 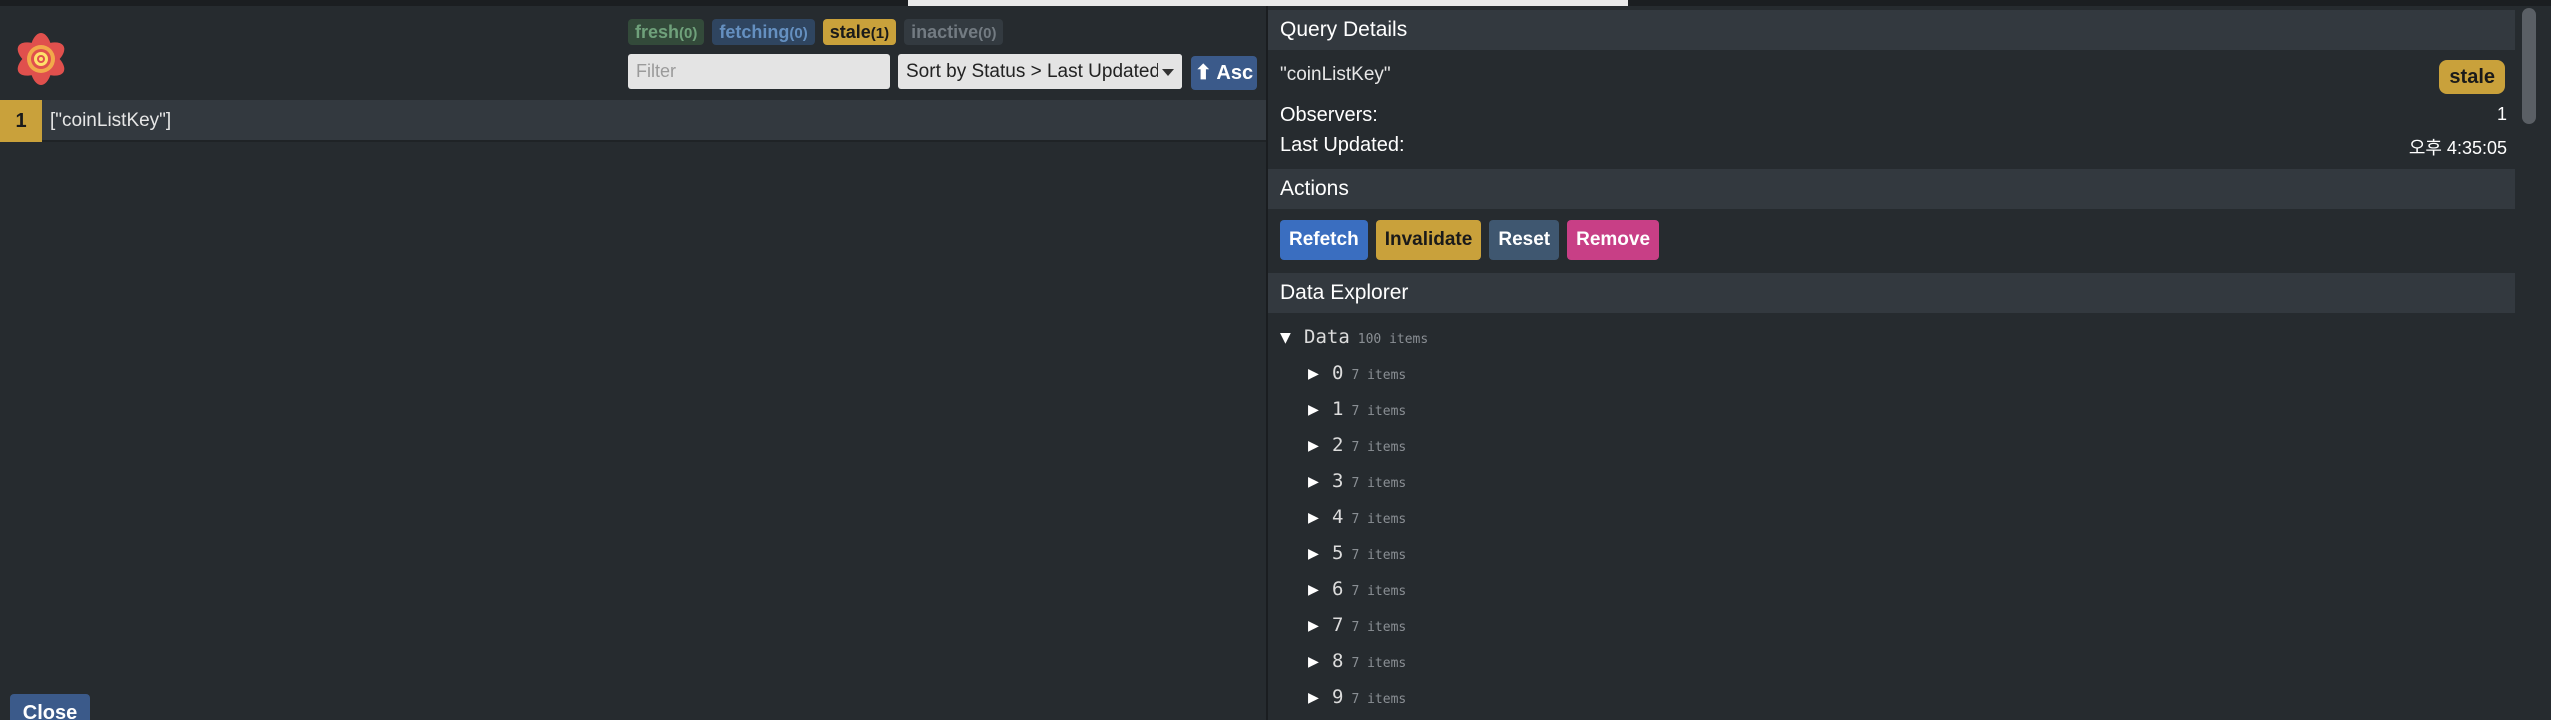 I want to click on tree-row: ▶ 4 7 items, so click(x=1357, y=521).